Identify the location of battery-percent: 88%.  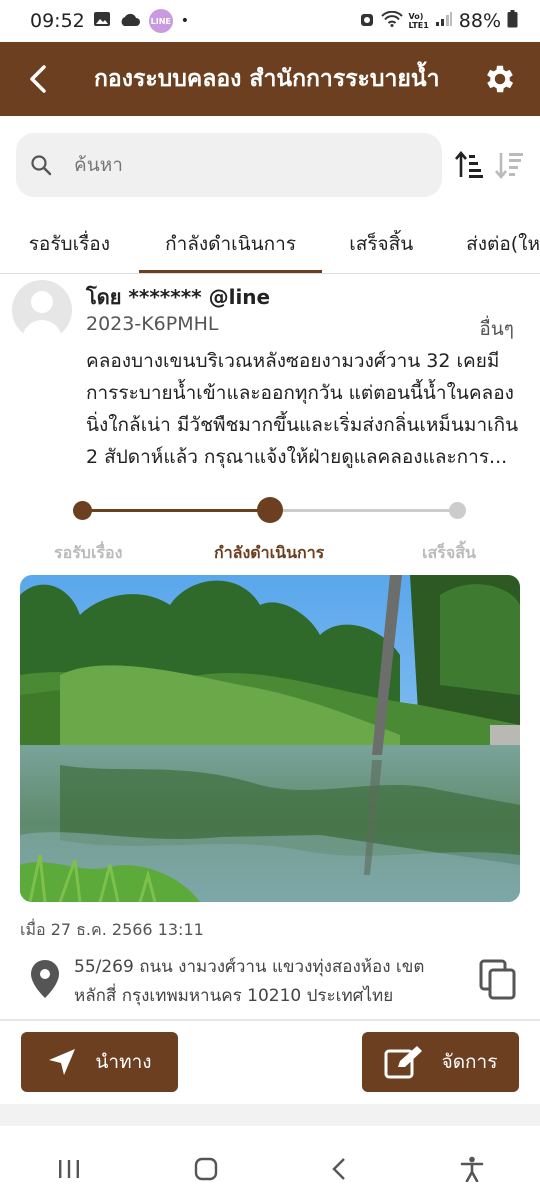
(479, 21).